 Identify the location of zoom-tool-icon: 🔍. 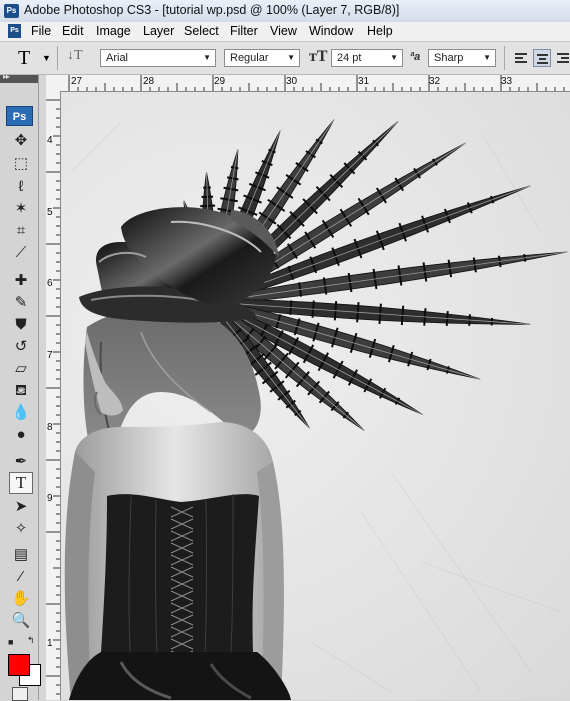
(21, 621).